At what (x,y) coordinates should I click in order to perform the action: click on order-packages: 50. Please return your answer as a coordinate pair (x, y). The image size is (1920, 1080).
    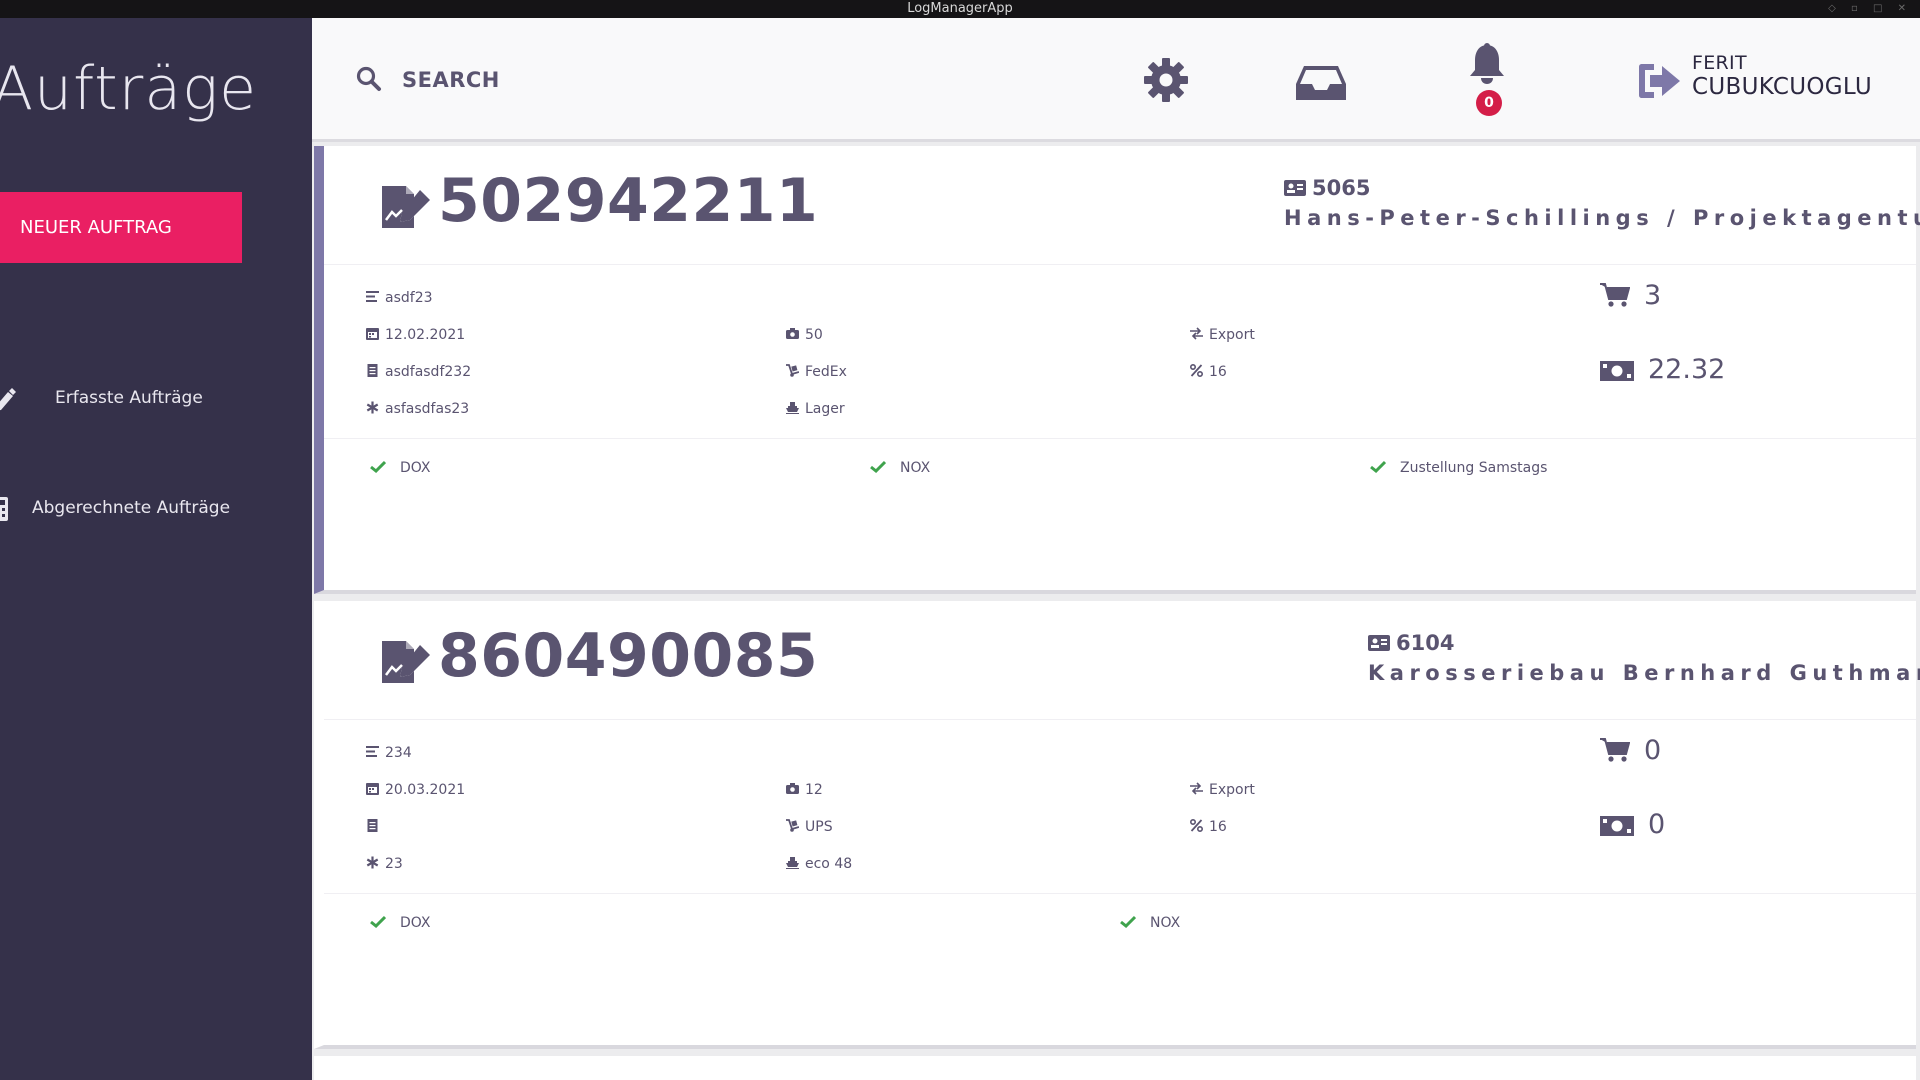
    Looking at the image, I should click on (804, 335).